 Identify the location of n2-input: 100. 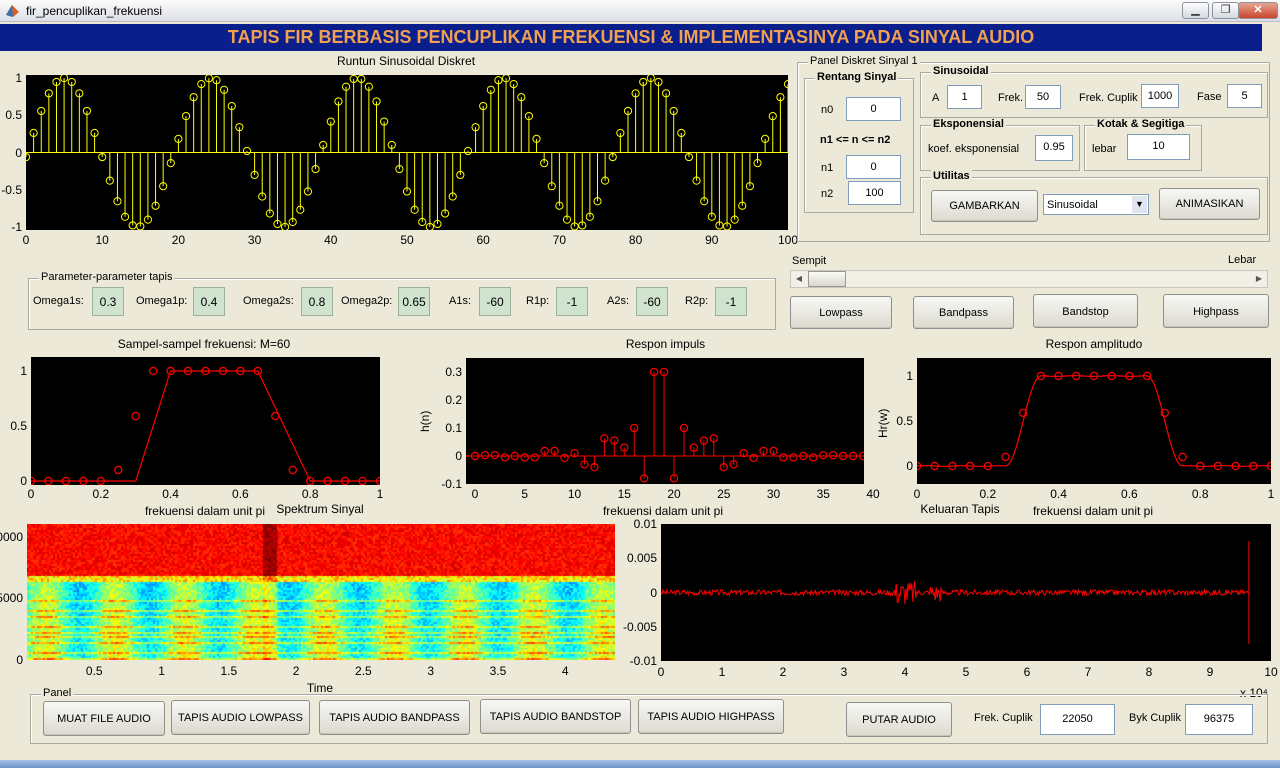
(874, 193).